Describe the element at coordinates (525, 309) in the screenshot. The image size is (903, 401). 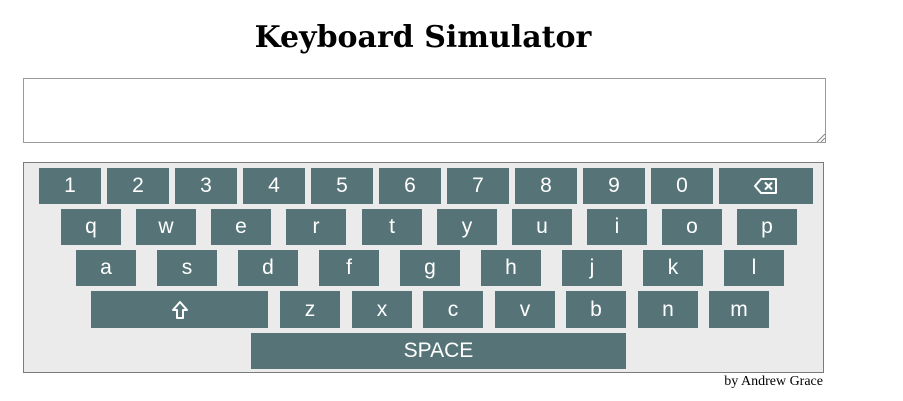
I see `key-v: v` at that location.